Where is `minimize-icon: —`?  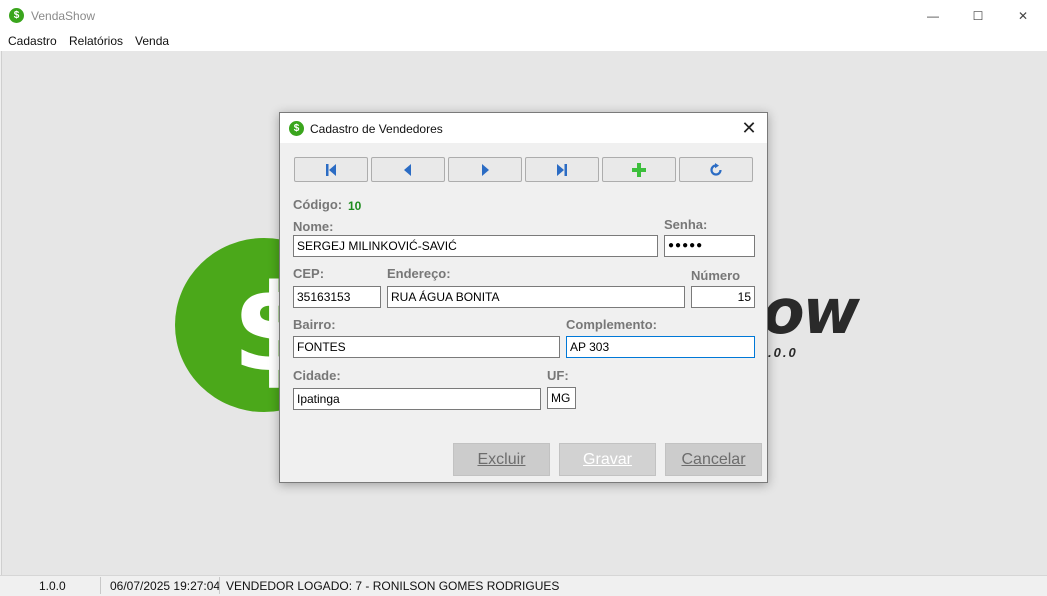 minimize-icon: — is located at coordinates (933, 16).